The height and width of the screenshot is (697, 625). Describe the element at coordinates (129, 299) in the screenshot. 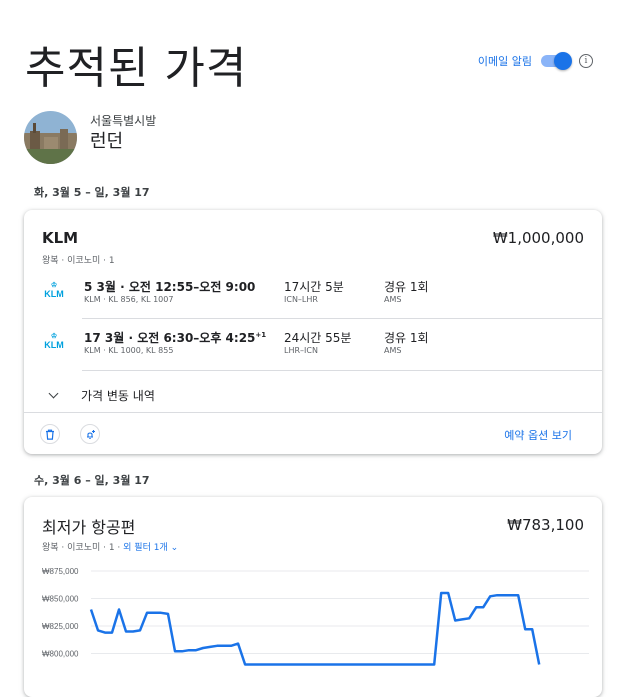

I see `leg-flights: KLM · KL 856, KL 1007` at that location.